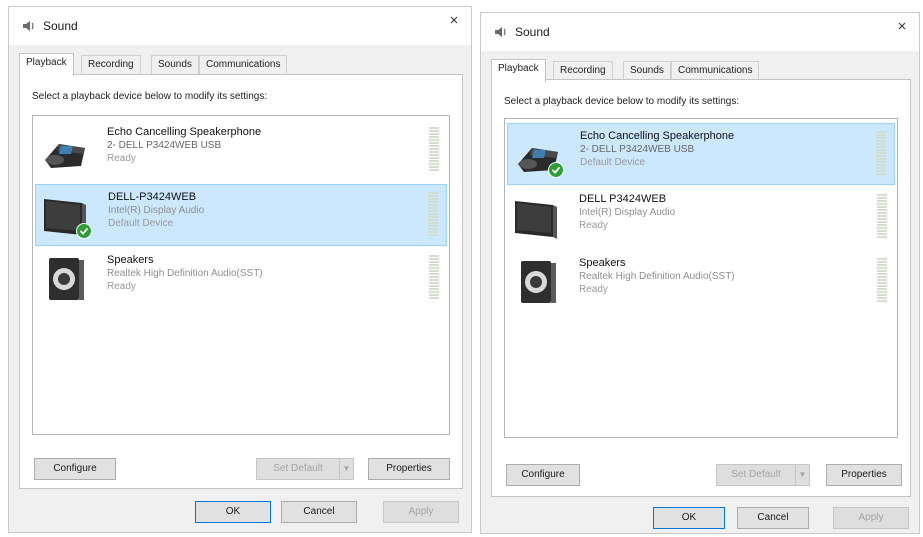 This screenshot has height=537, width=923. I want to click on device-name: DELL P3424WEB, so click(623, 199).